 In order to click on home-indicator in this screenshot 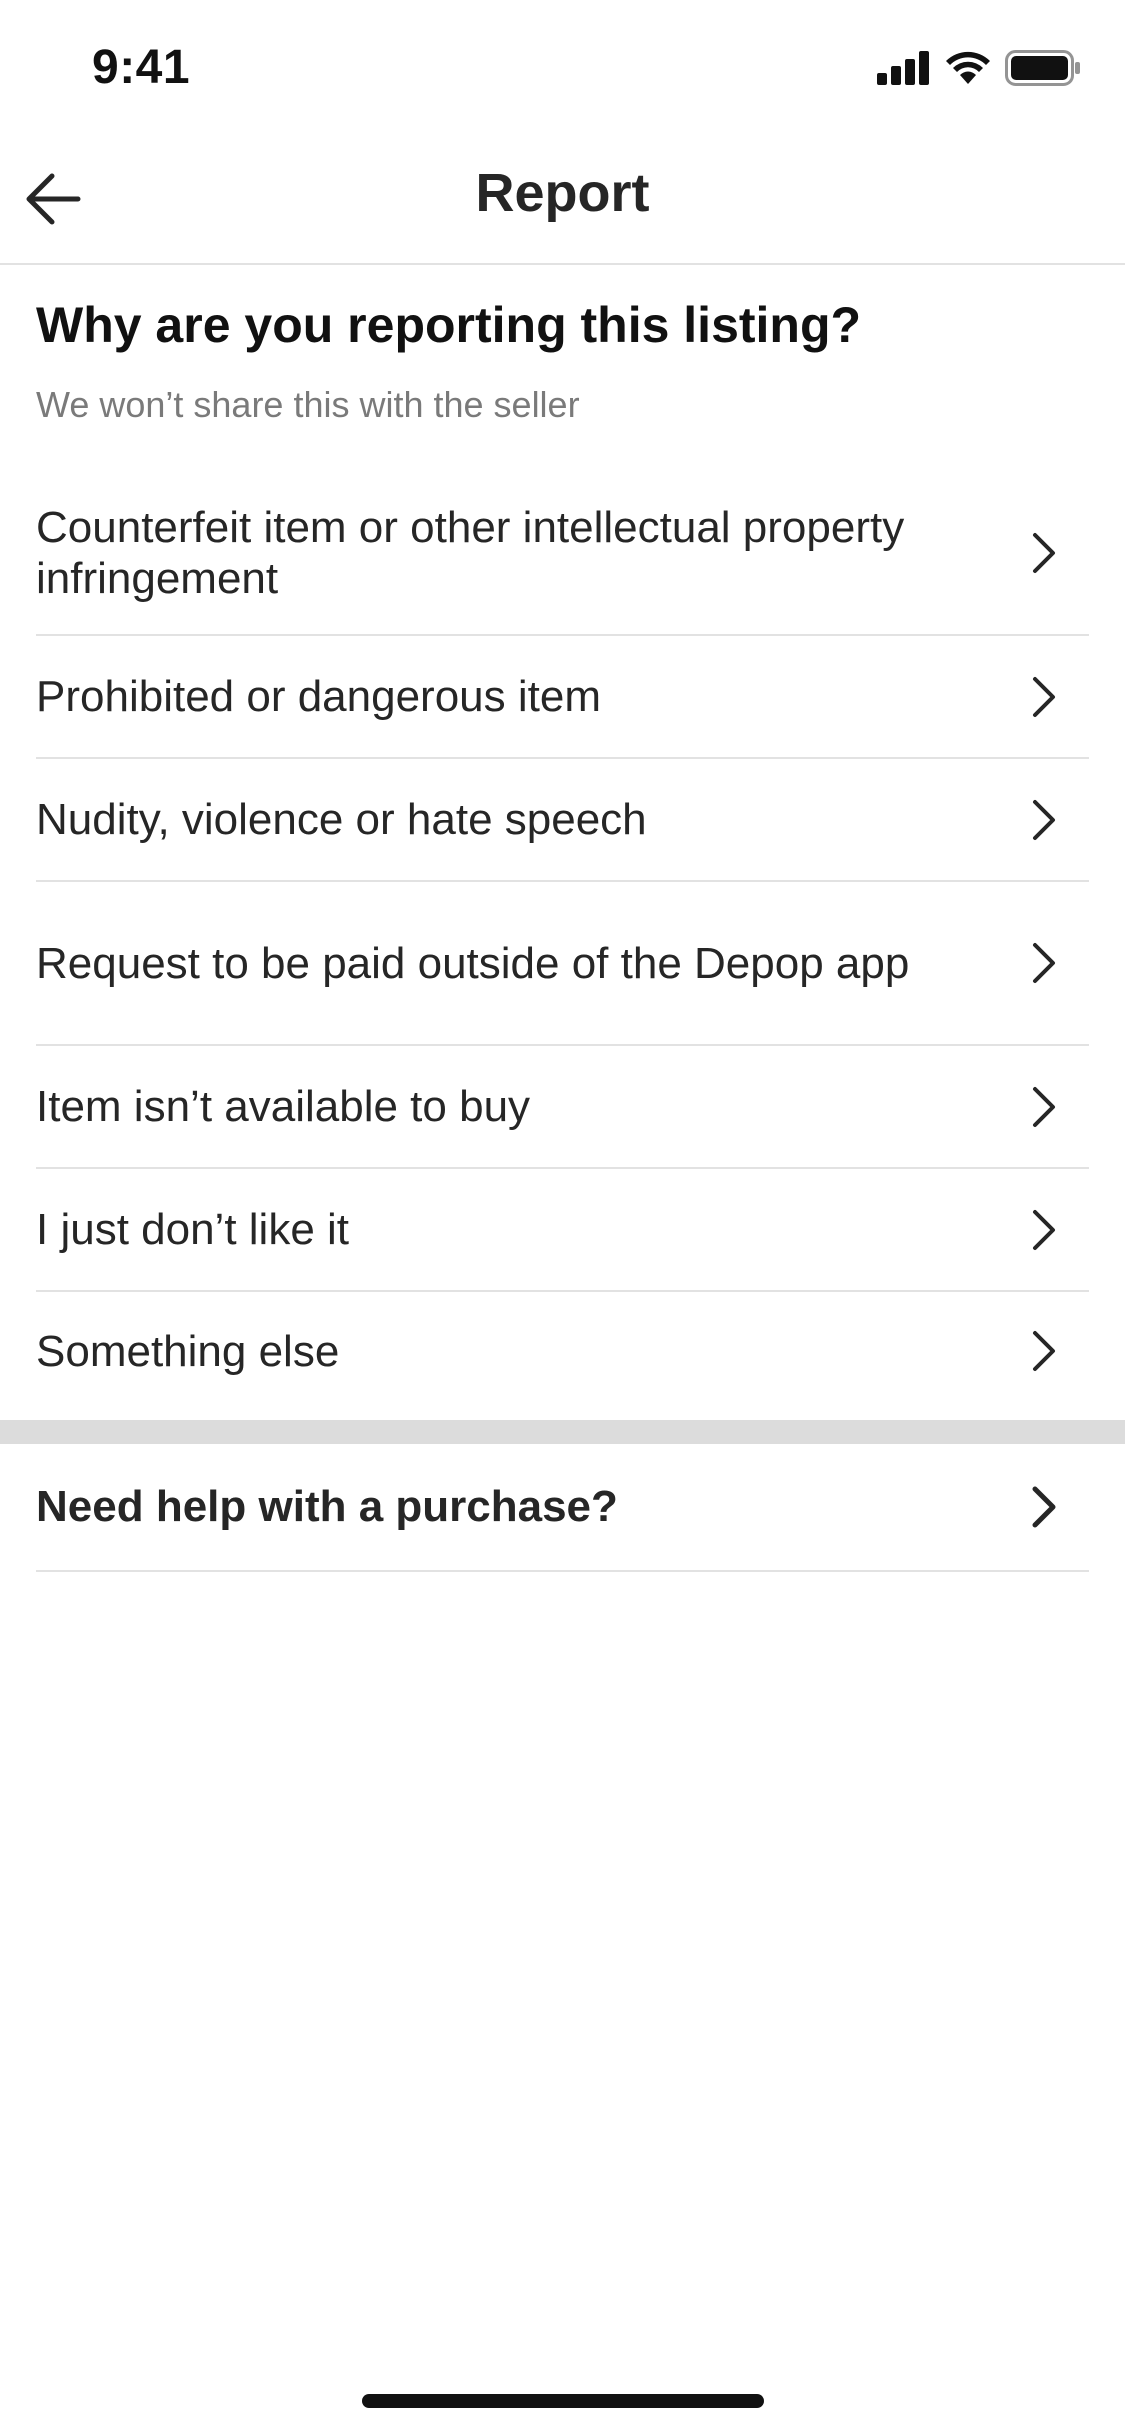, I will do `click(563, 2401)`.